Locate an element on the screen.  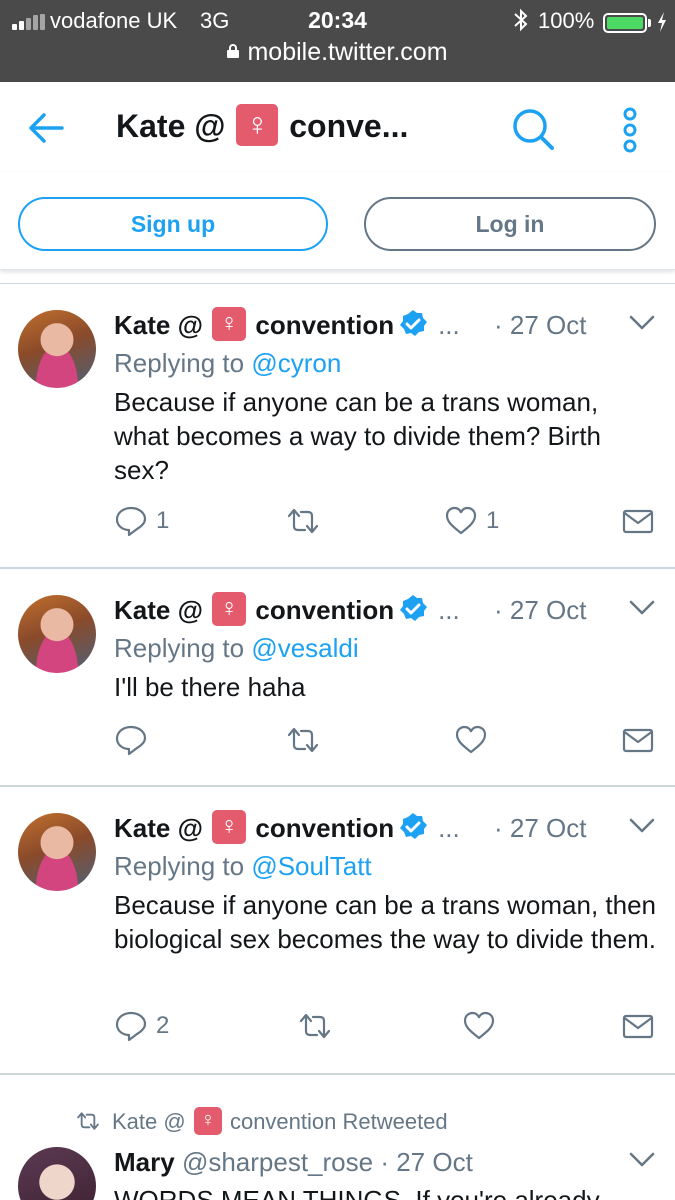
more-vertical-icon is located at coordinates (630, 130).